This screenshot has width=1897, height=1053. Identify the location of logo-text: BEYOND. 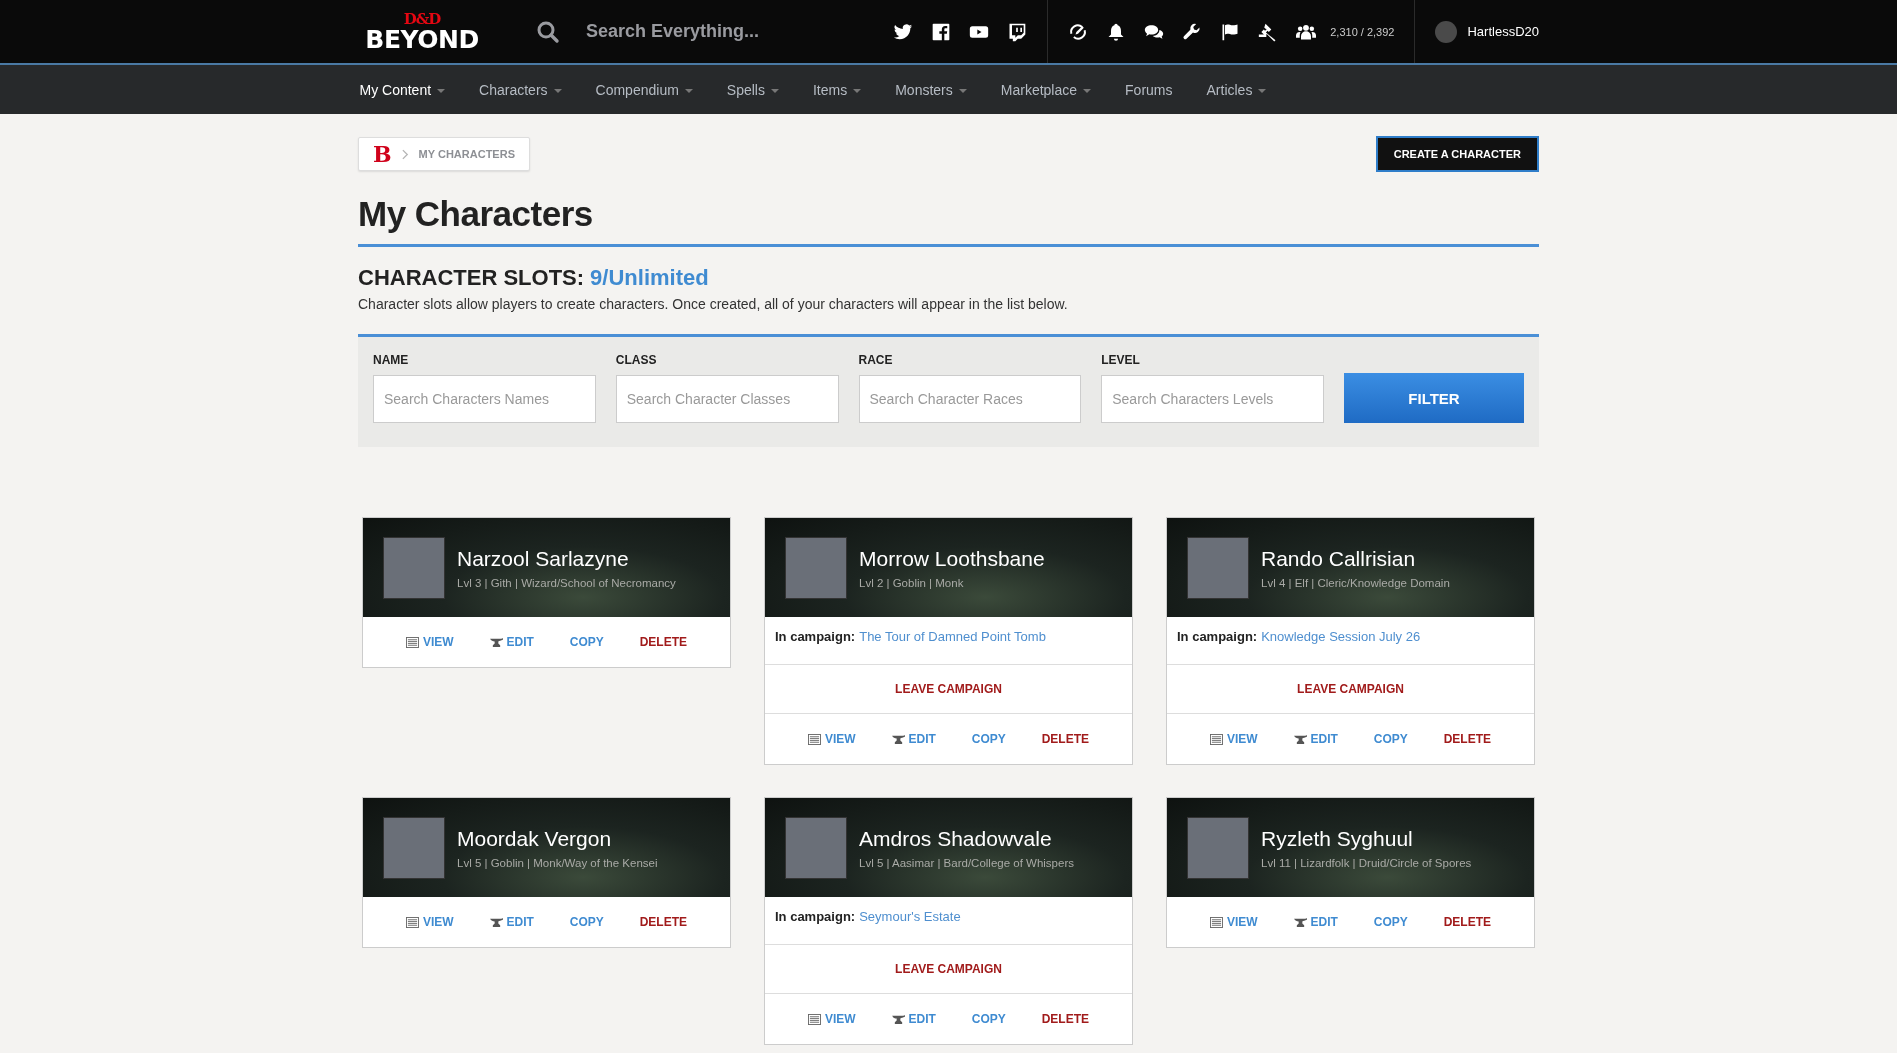
(422, 39).